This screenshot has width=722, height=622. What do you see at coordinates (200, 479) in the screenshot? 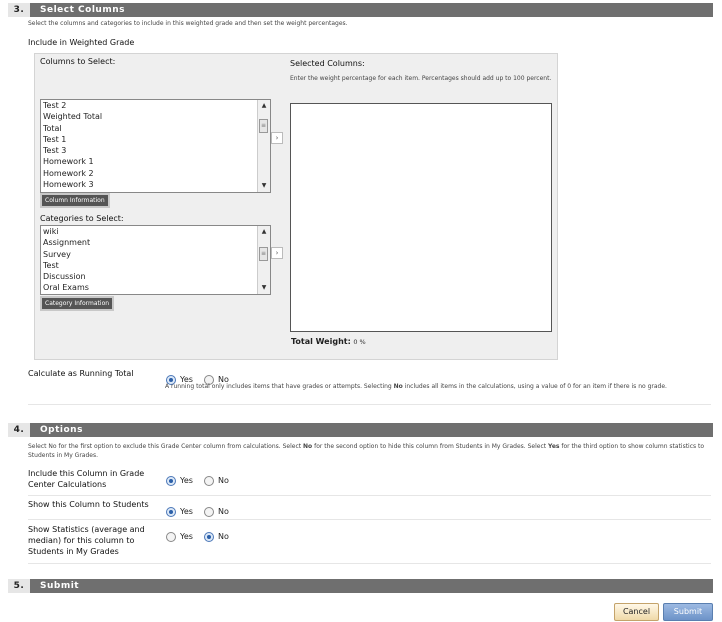
I see `option-include-radios: Yes No` at bounding box center [200, 479].